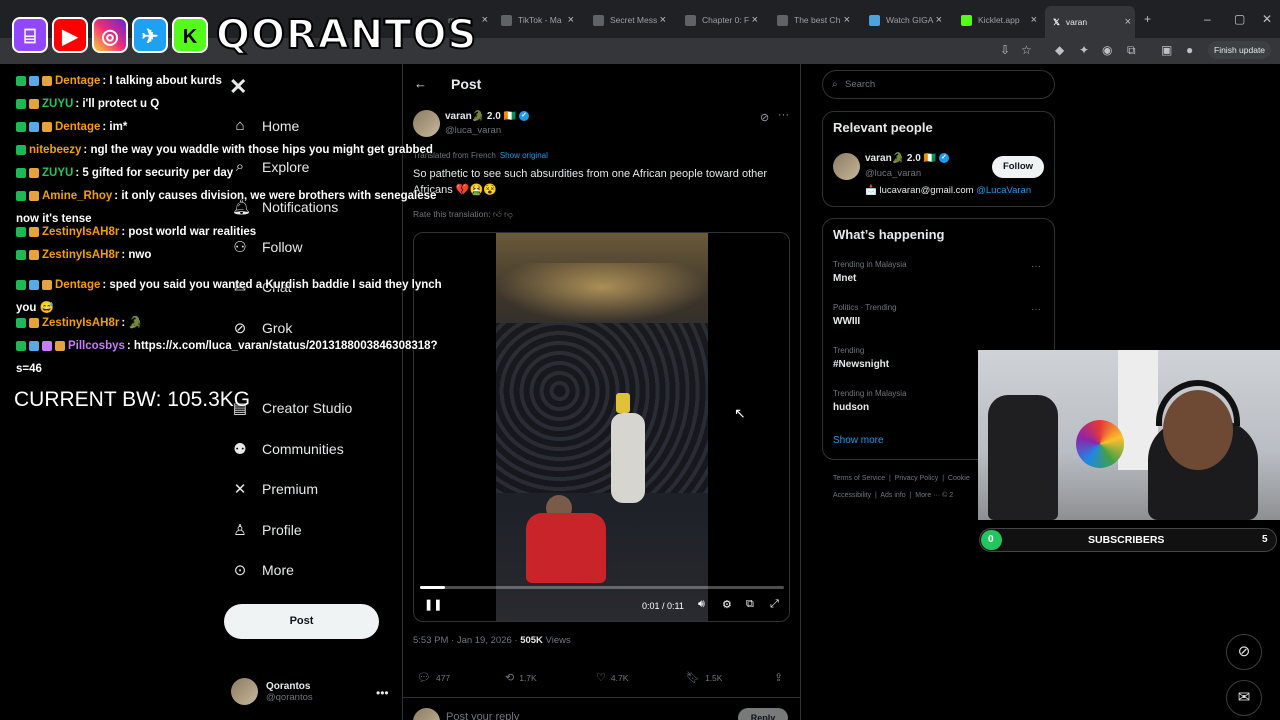 The image size is (1280, 720). I want to click on post-meta: 5:53 PM · Jan 19, 2026 · 505K Views, so click(492, 640).